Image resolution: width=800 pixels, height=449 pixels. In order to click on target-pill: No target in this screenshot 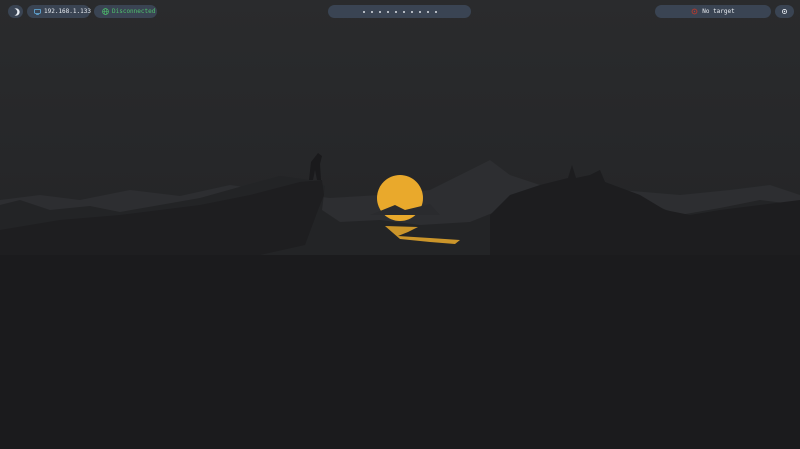, I will do `click(713, 11)`.